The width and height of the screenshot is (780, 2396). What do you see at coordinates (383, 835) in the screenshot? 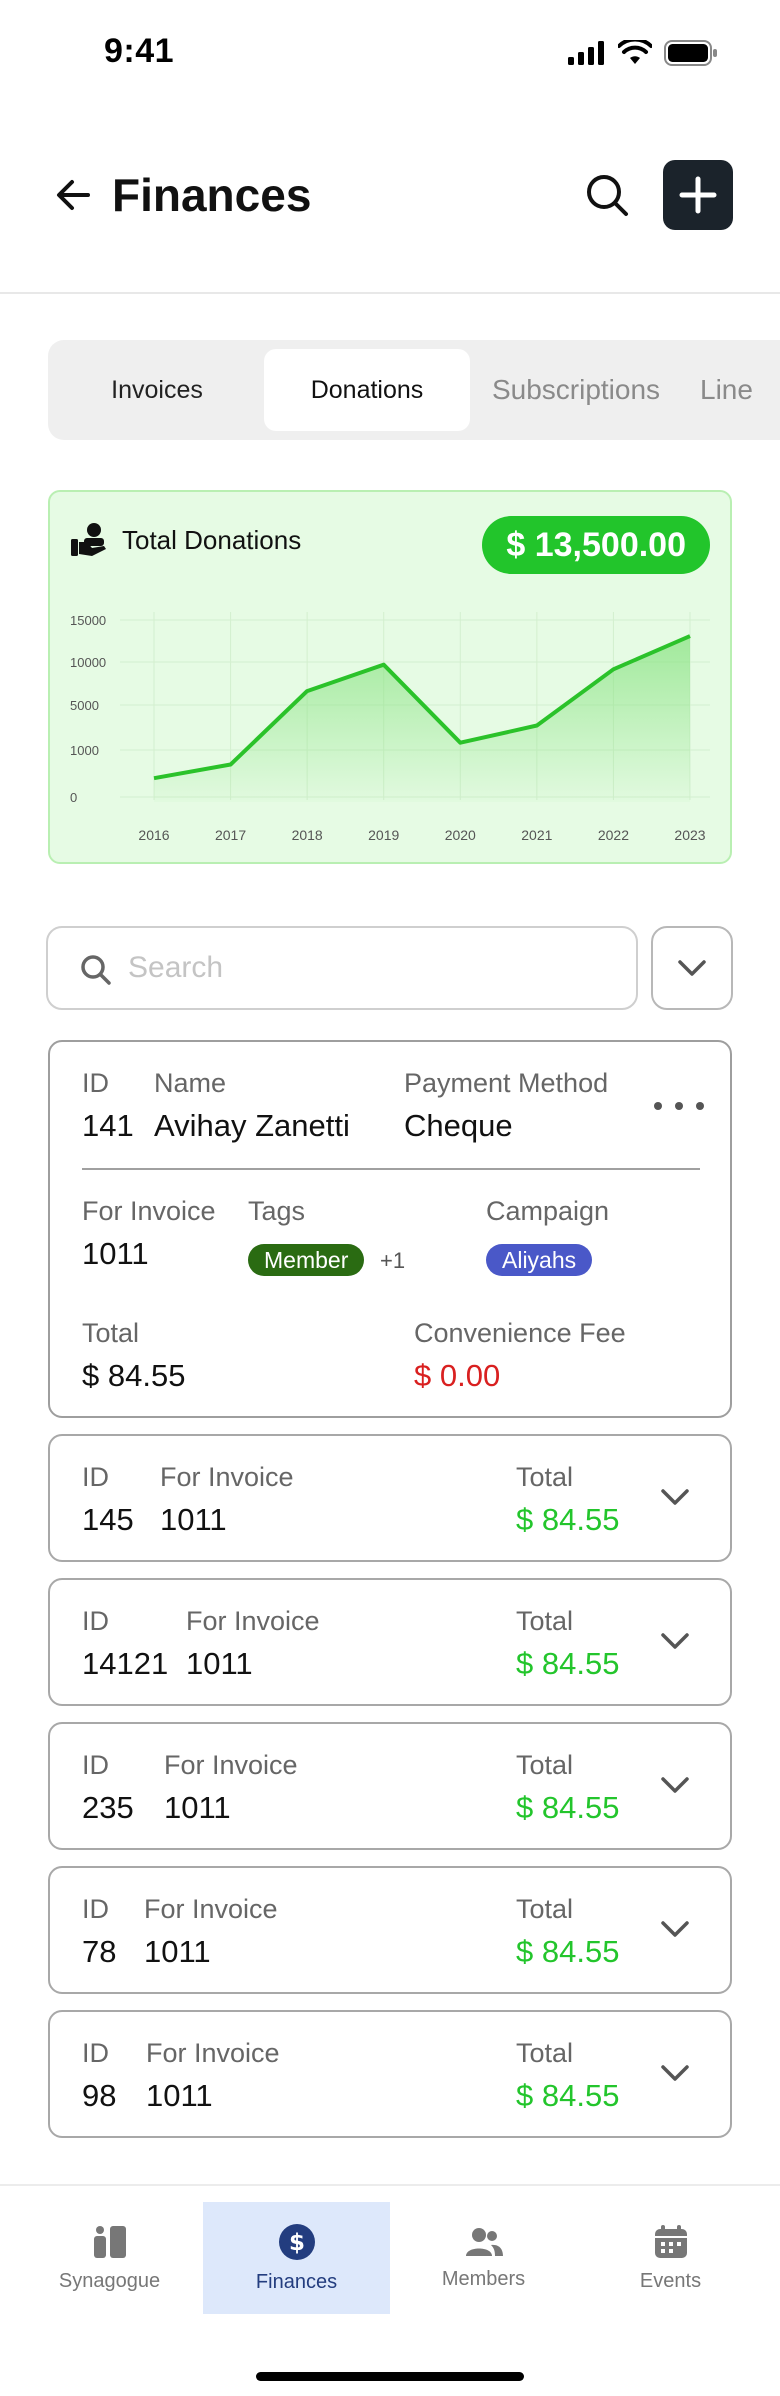
I see `x-tick-label: 2019` at bounding box center [383, 835].